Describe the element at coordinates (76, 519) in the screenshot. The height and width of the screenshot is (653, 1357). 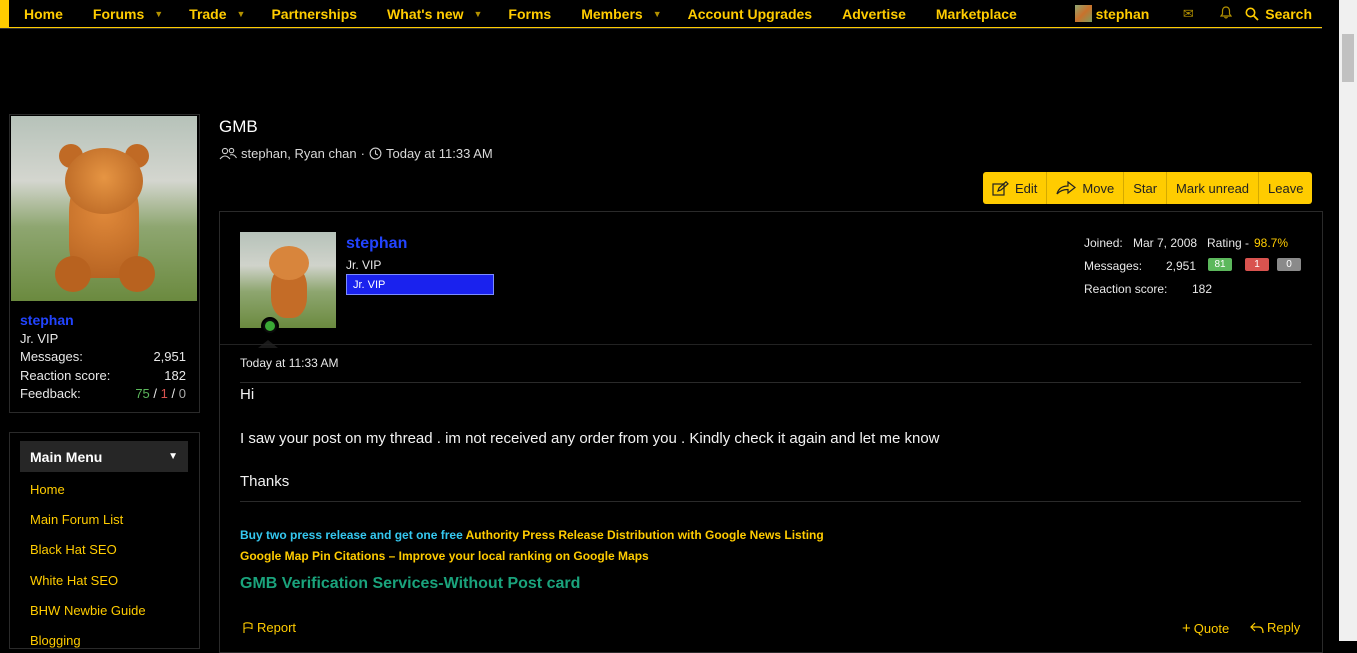
I see `menu-item-main-forum-list: Main Forum List` at that location.